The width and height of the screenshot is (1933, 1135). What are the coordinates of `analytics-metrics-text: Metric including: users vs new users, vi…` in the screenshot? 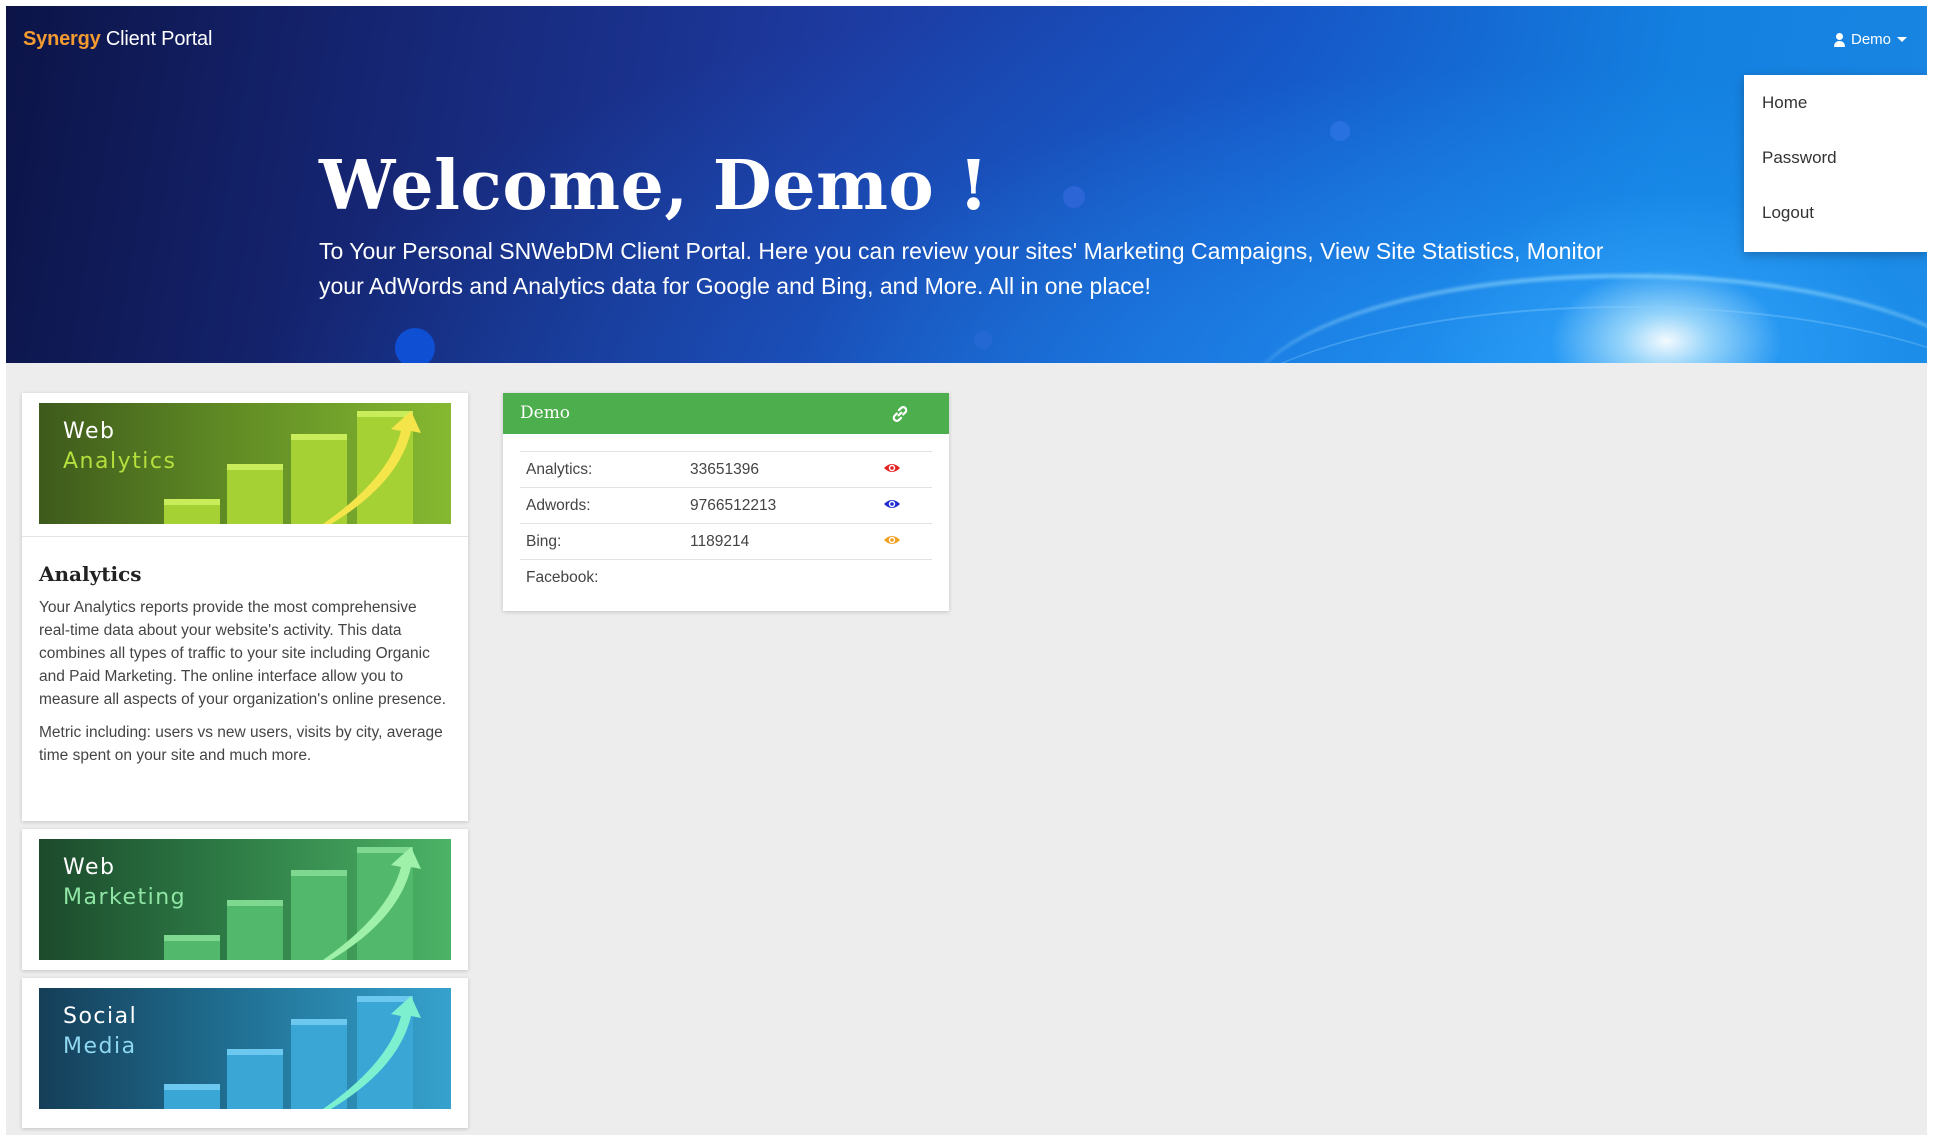 It's located at (241, 744).